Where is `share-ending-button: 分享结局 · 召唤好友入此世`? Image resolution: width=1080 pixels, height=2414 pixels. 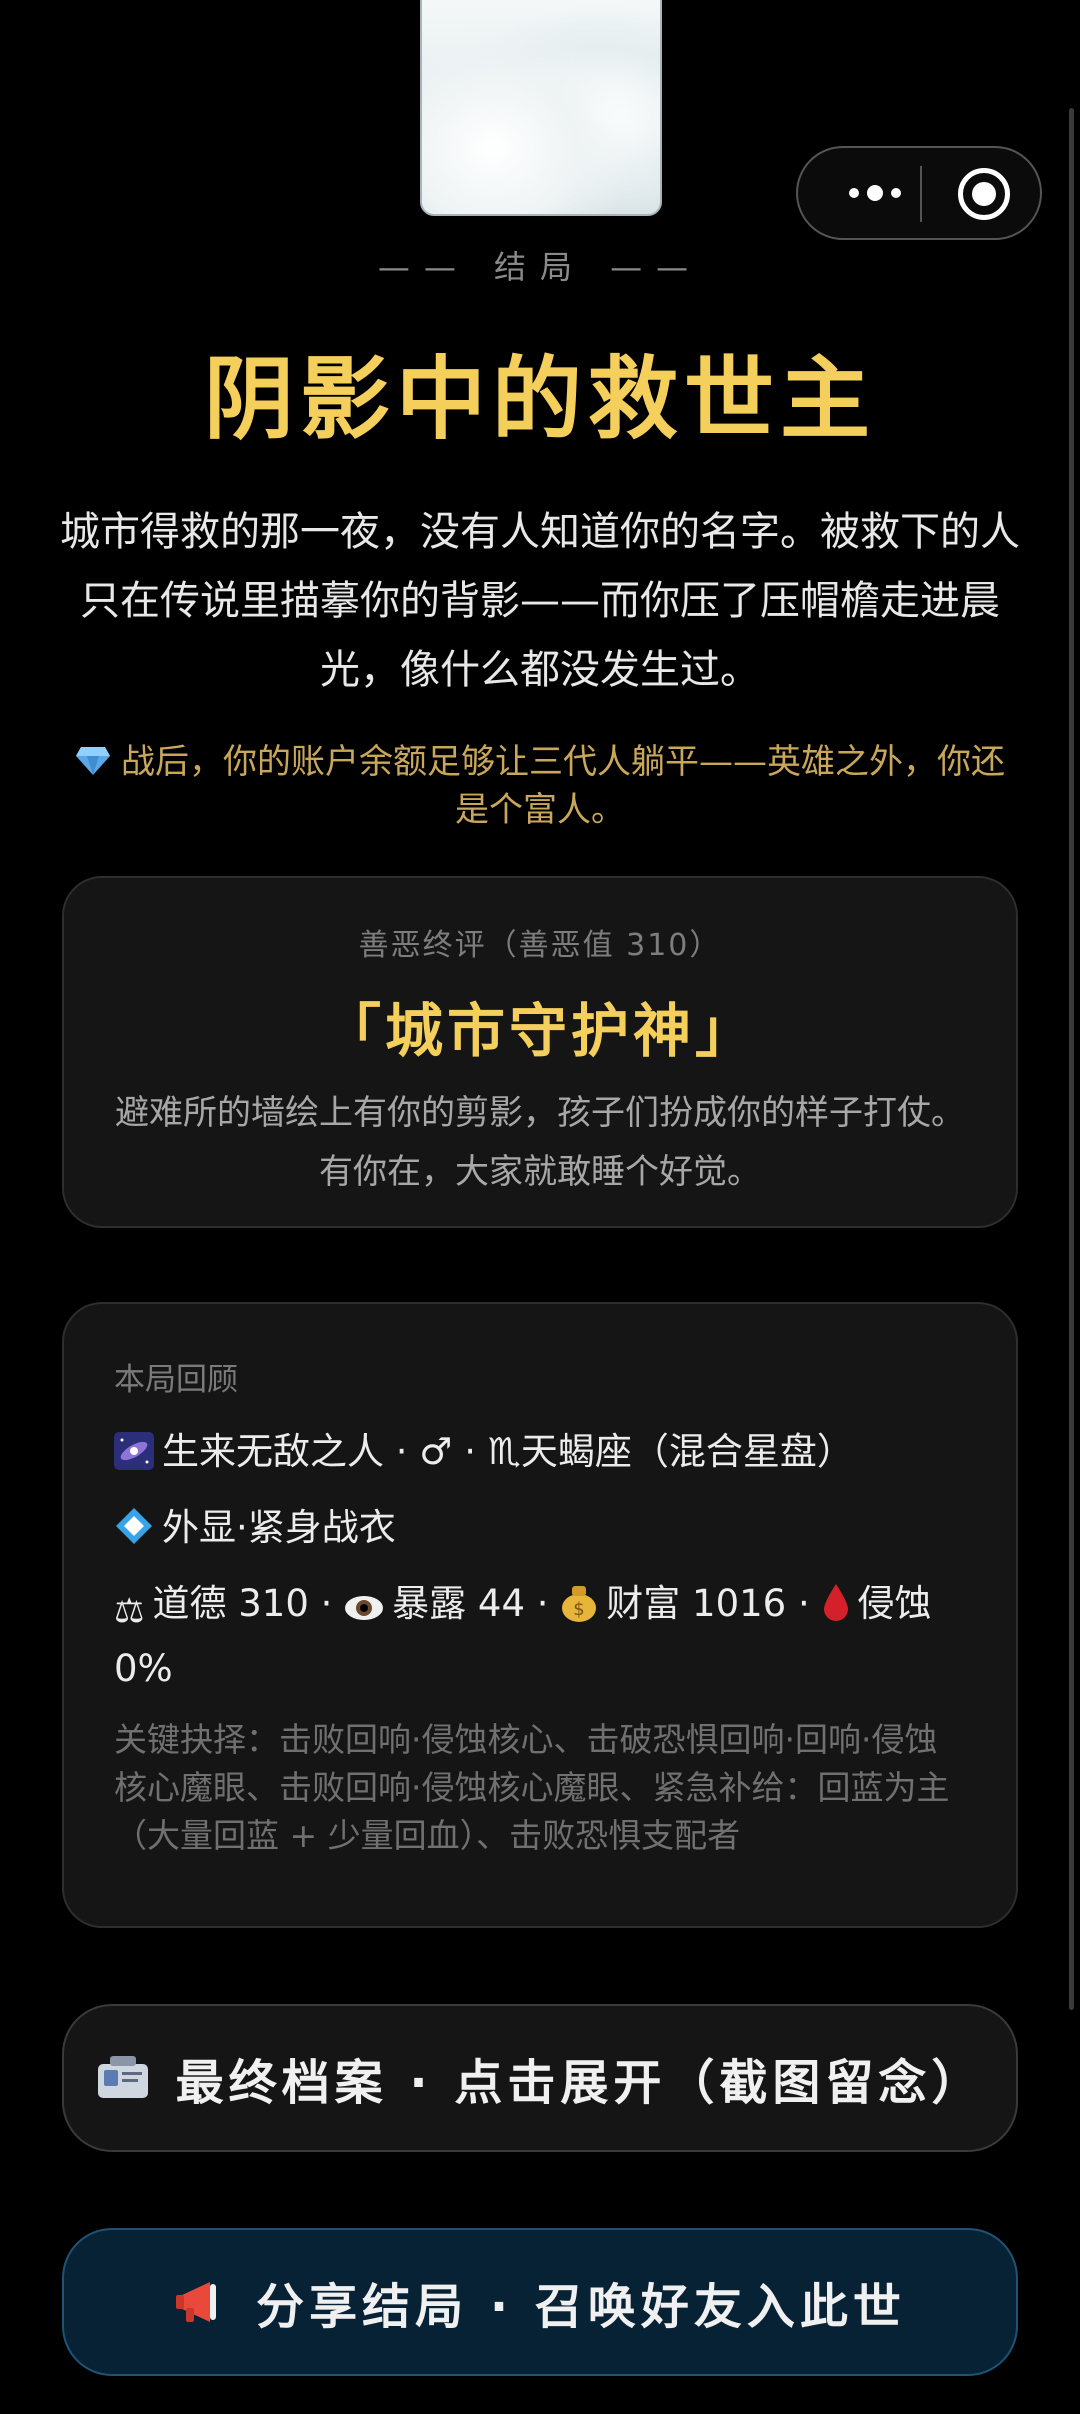
share-ending-button: 分享结局 · 召唤好友入此世 is located at coordinates (540, 2302).